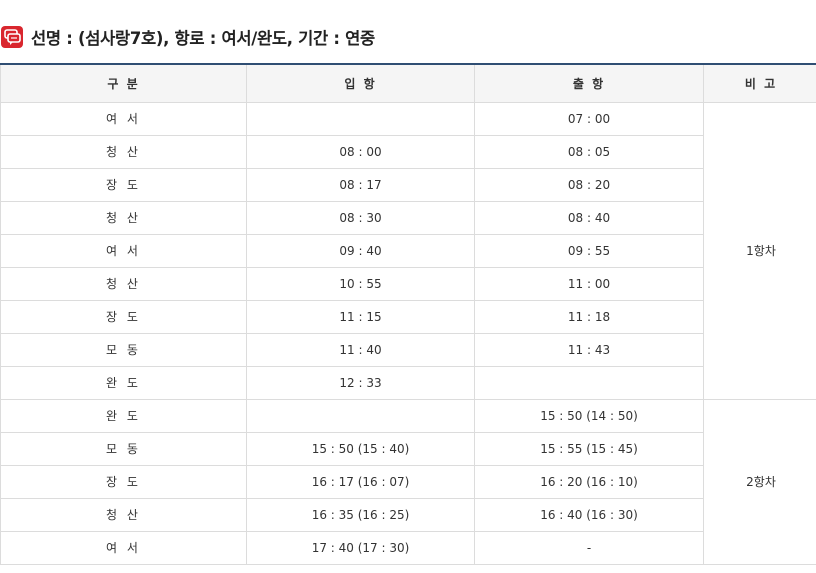  Describe the element at coordinates (589, 83) in the screenshot. I see `header-departure: 출 항` at that location.